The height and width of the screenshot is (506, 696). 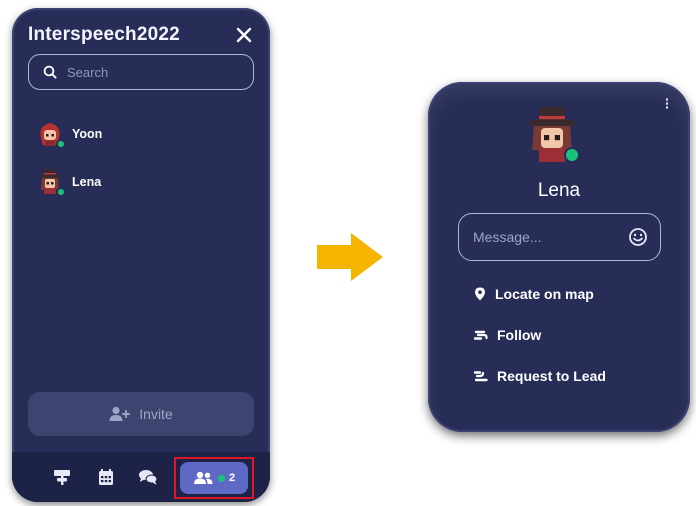 I want to click on online-indicator, so click(x=221, y=478).